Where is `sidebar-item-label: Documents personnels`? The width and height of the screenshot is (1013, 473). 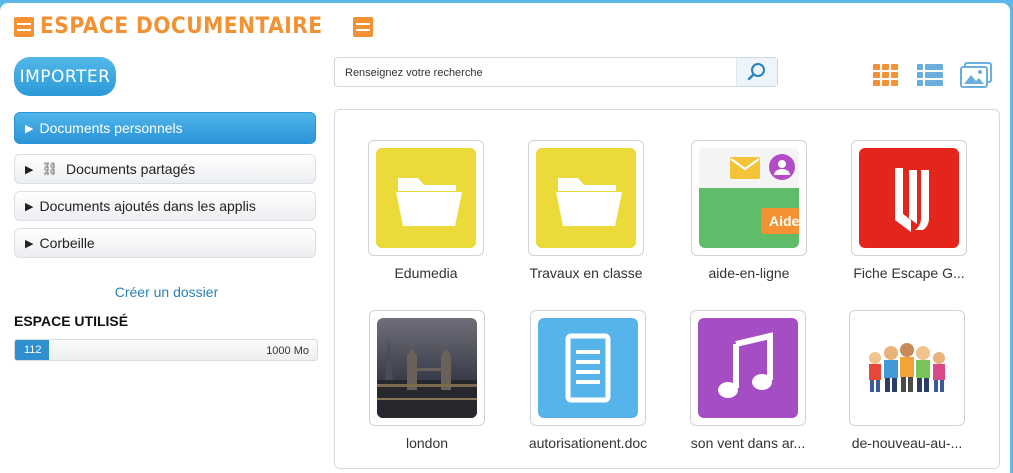 sidebar-item-label: Documents personnels is located at coordinates (111, 128).